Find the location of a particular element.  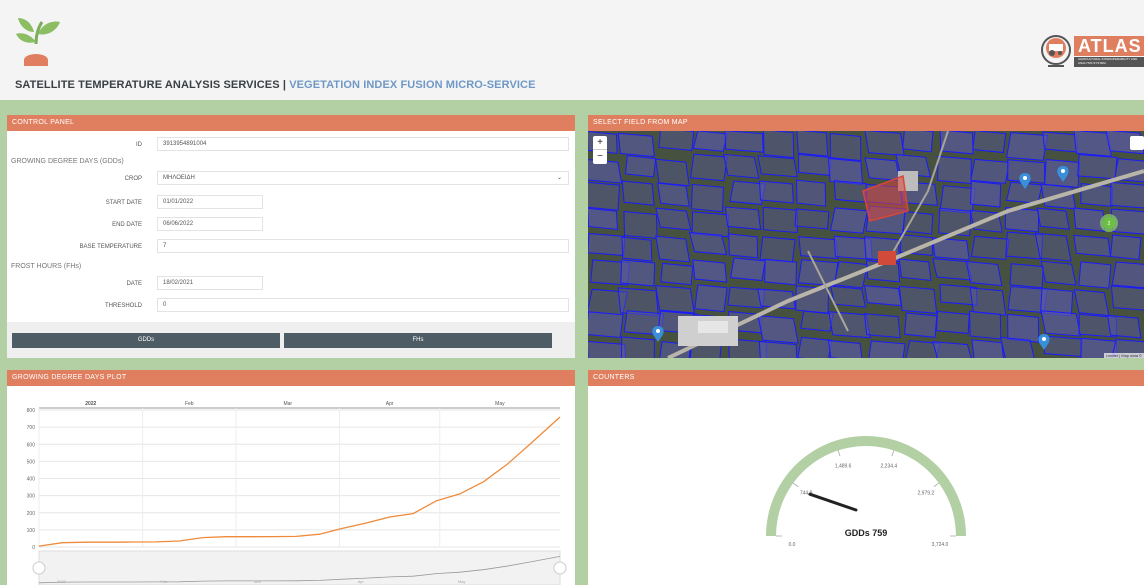

base-temperature-field: 7 is located at coordinates (363, 246).